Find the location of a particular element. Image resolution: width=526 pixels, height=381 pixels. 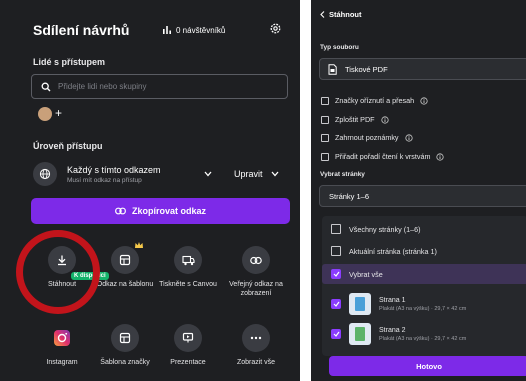

visitors-button: 0 návštěvníků is located at coordinates (193, 30).